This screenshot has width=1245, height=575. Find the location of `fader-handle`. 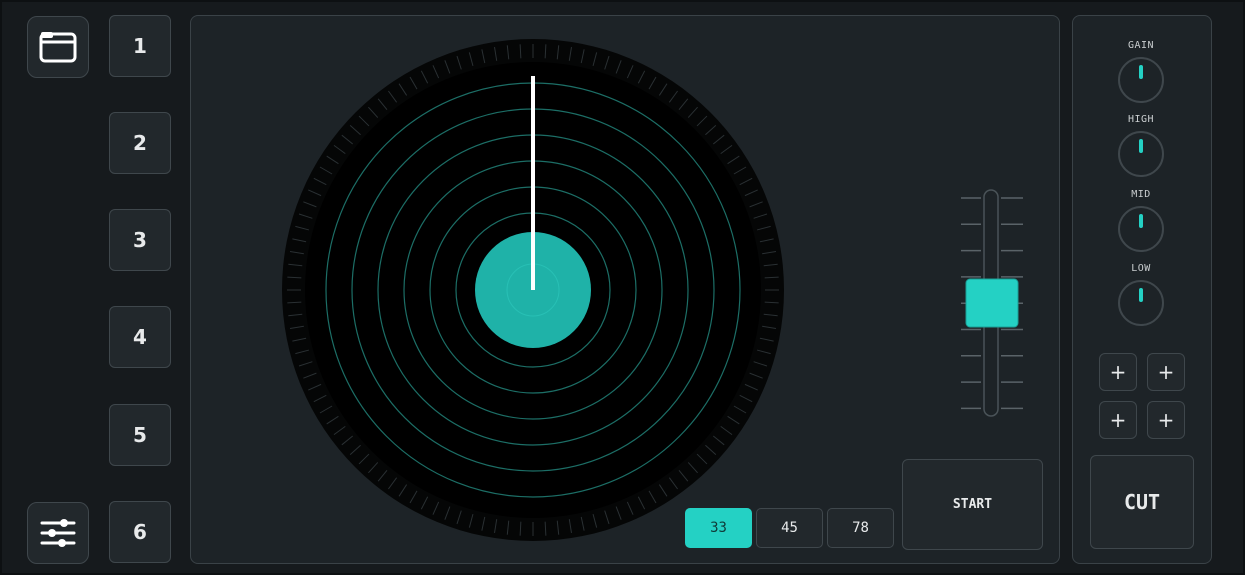

fader-handle is located at coordinates (992, 303).